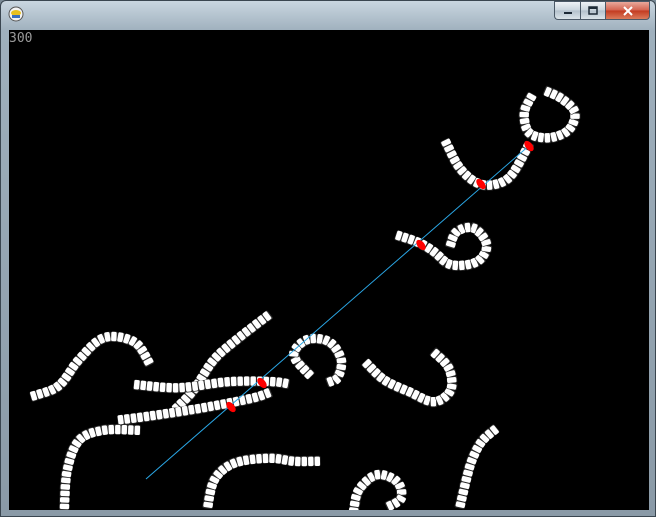 This screenshot has height=517, width=656. What do you see at coordinates (409, 377) in the screenshot?
I see `centipede-right-hook` at bounding box center [409, 377].